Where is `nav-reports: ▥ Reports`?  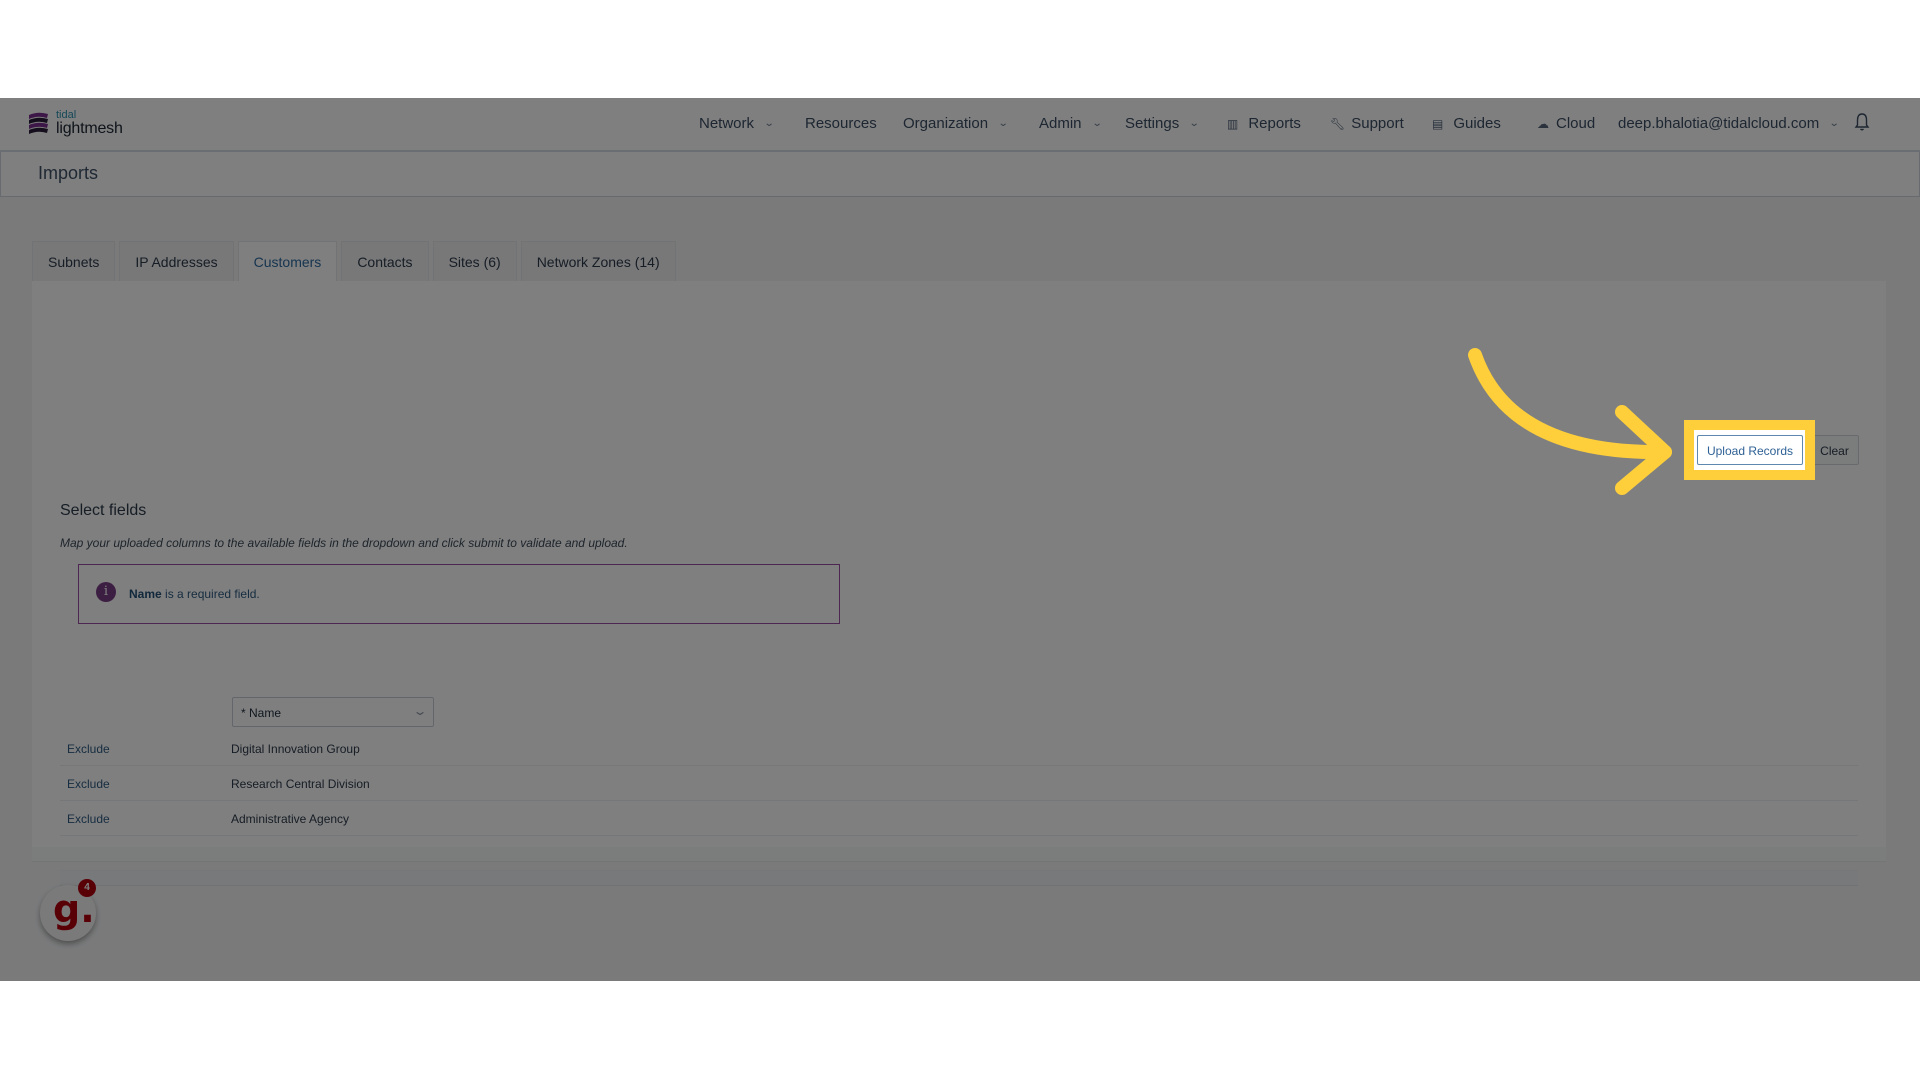 nav-reports: ▥ Reports is located at coordinates (1264, 123).